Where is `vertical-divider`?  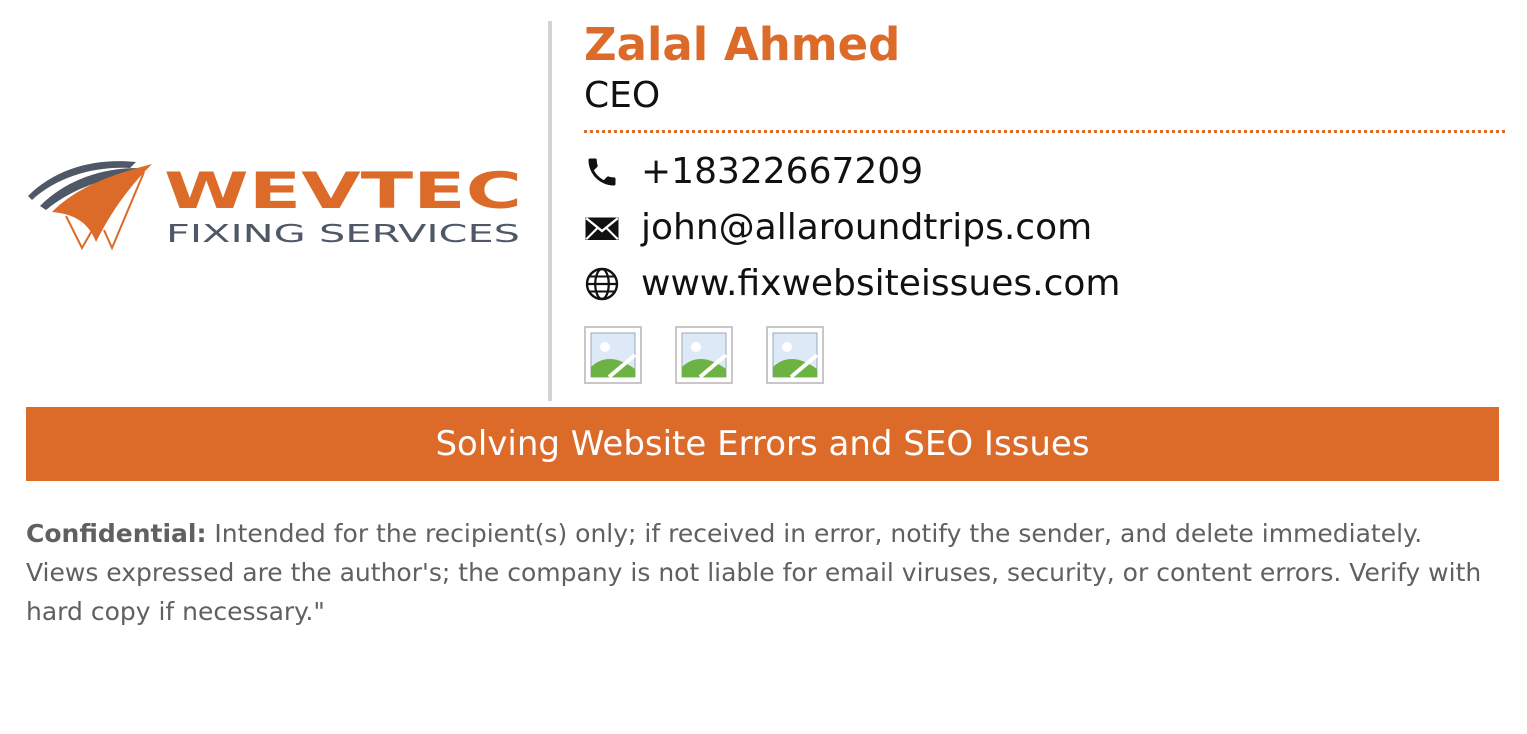
vertical-divider is located at coordinates (550, 211).